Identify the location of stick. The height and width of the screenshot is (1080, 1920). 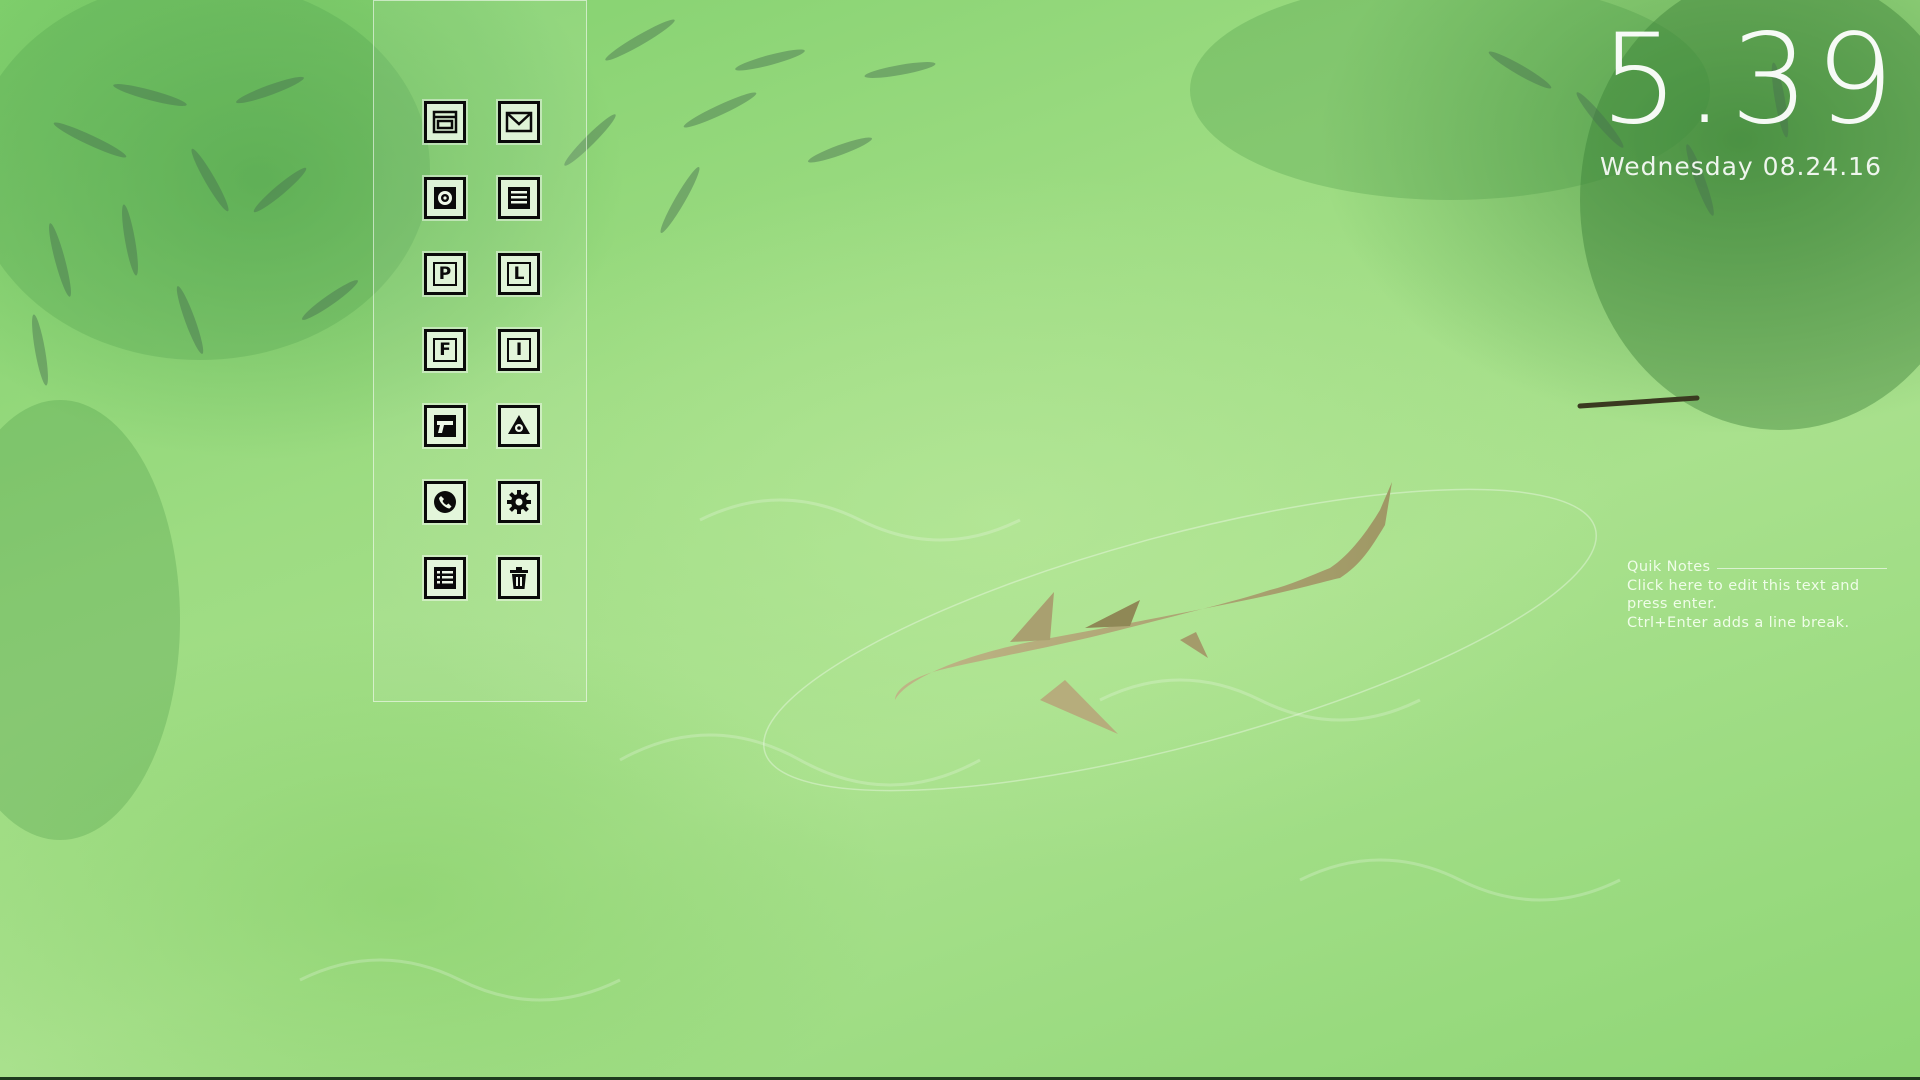
(1638, 402).